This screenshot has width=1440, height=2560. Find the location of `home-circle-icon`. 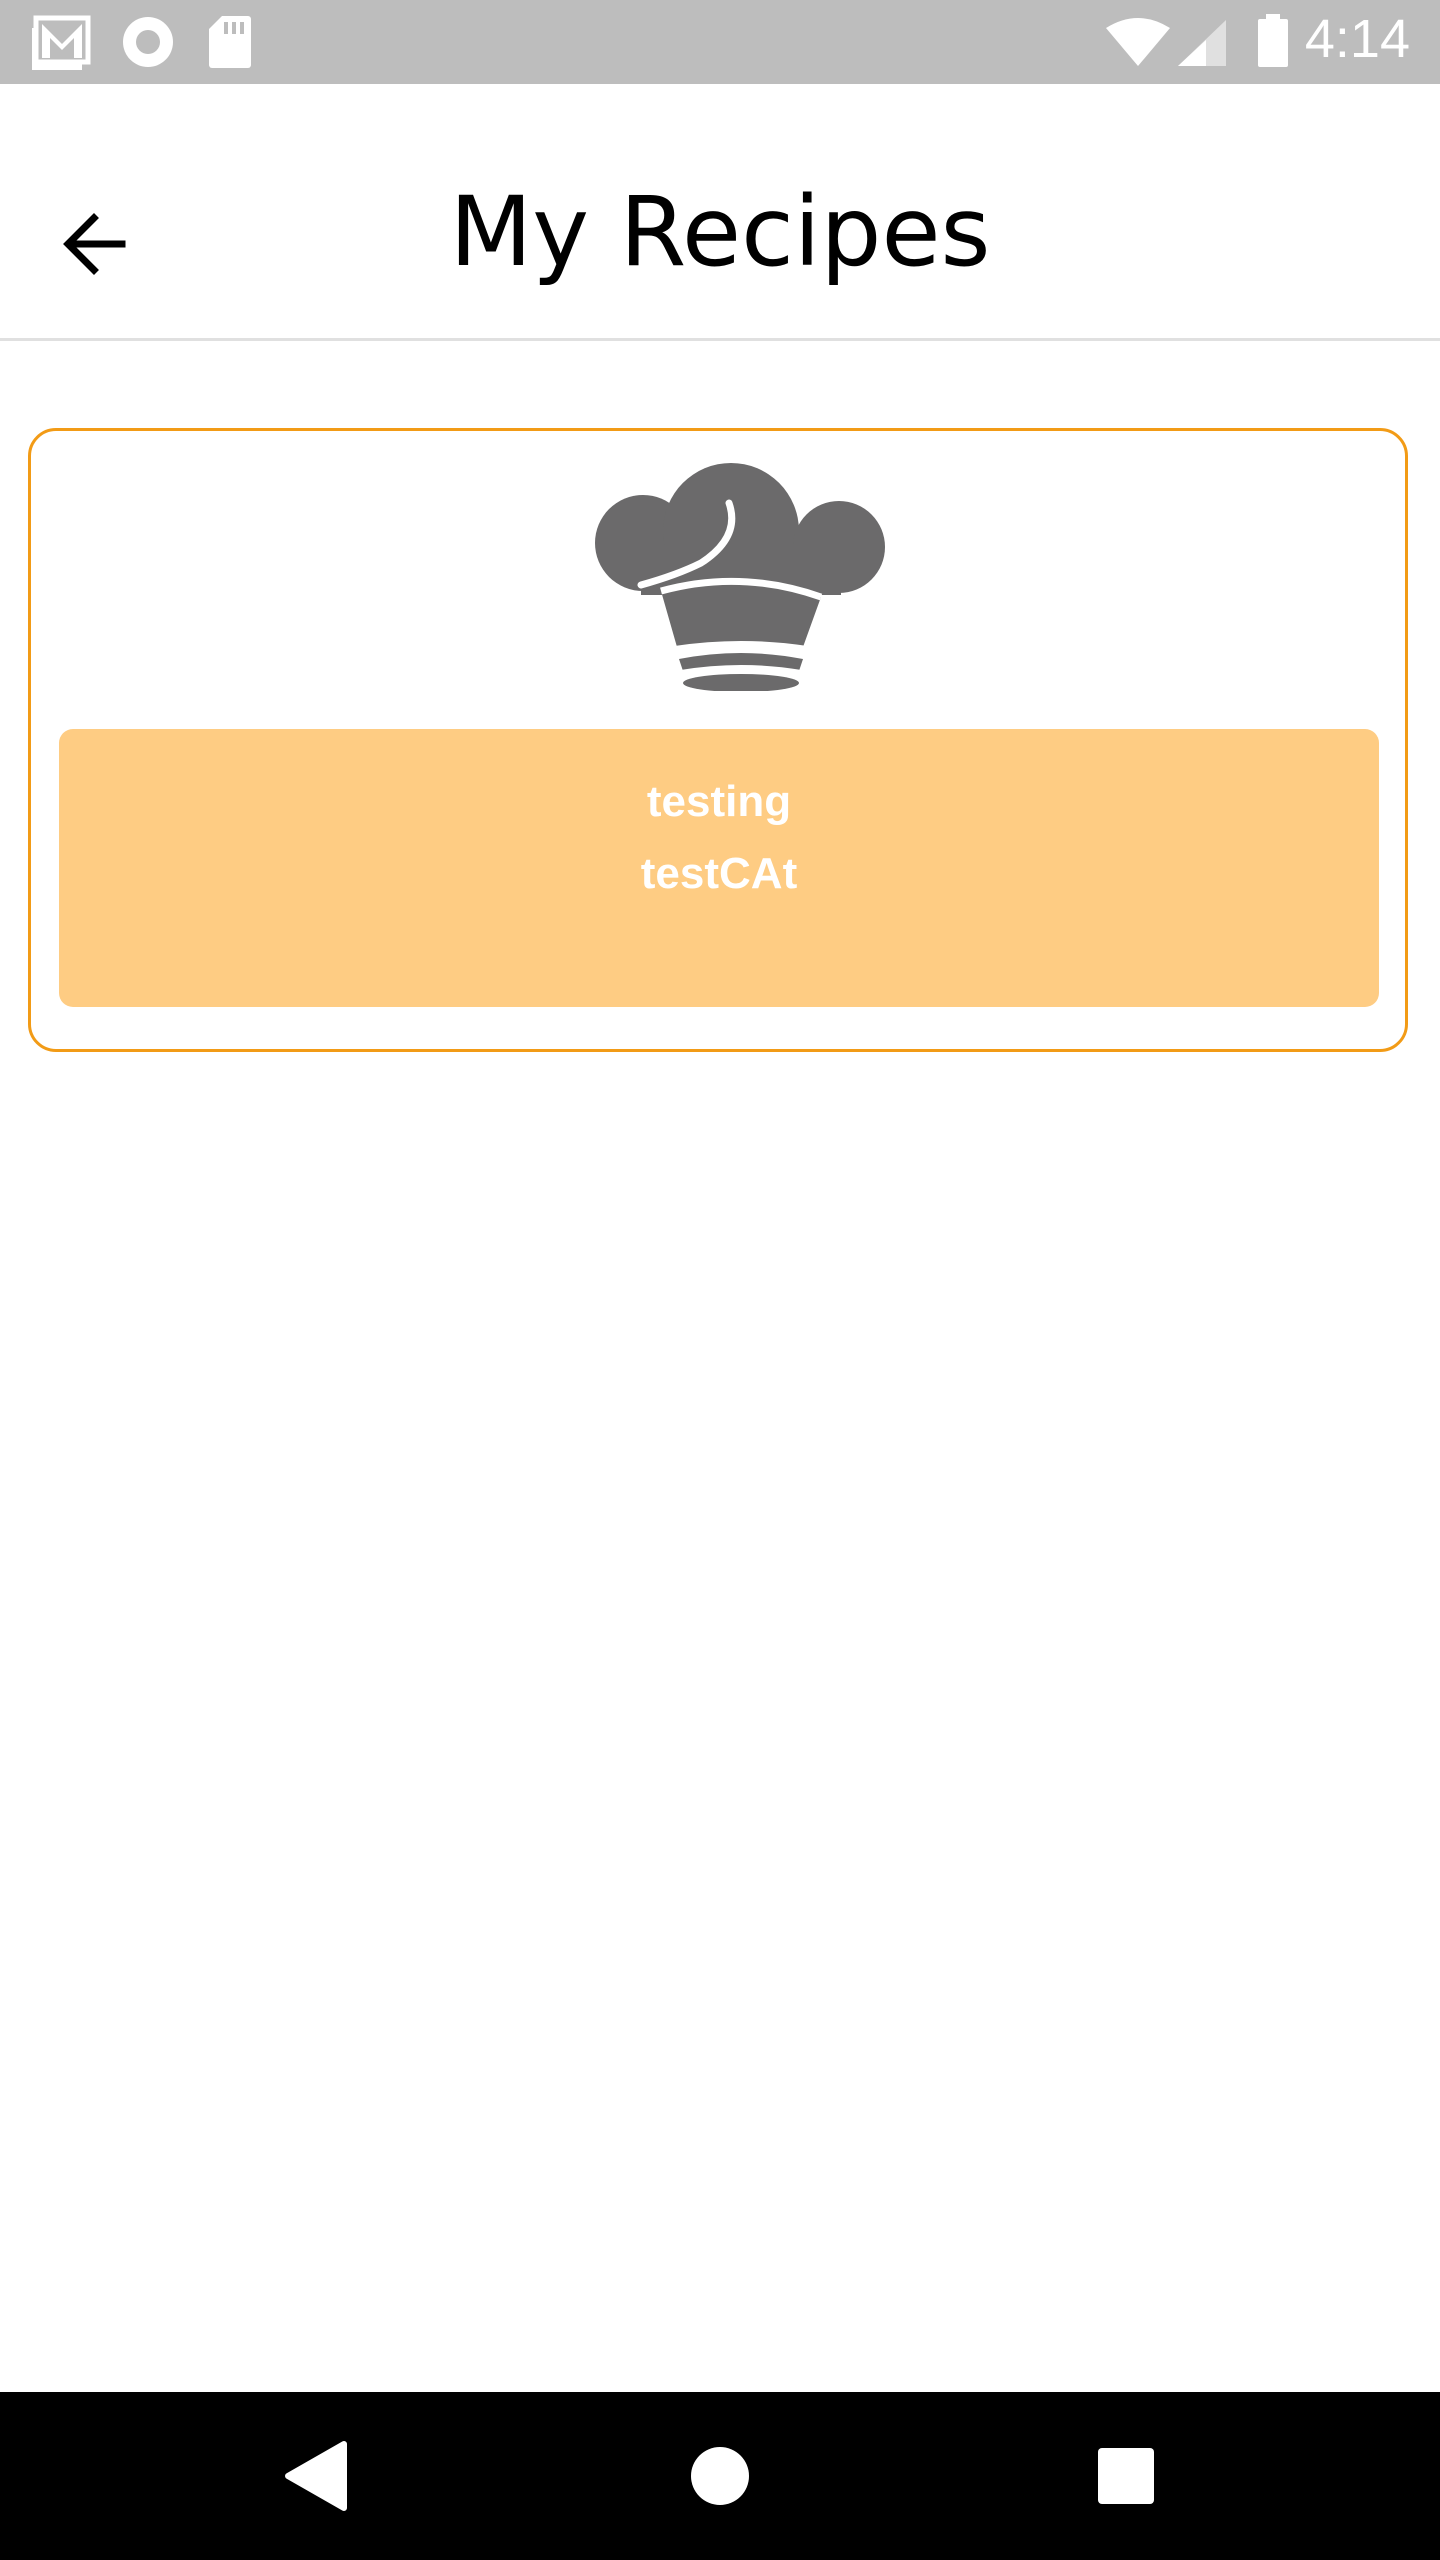

home-circle-icon is located at coordinates (720, 2483).